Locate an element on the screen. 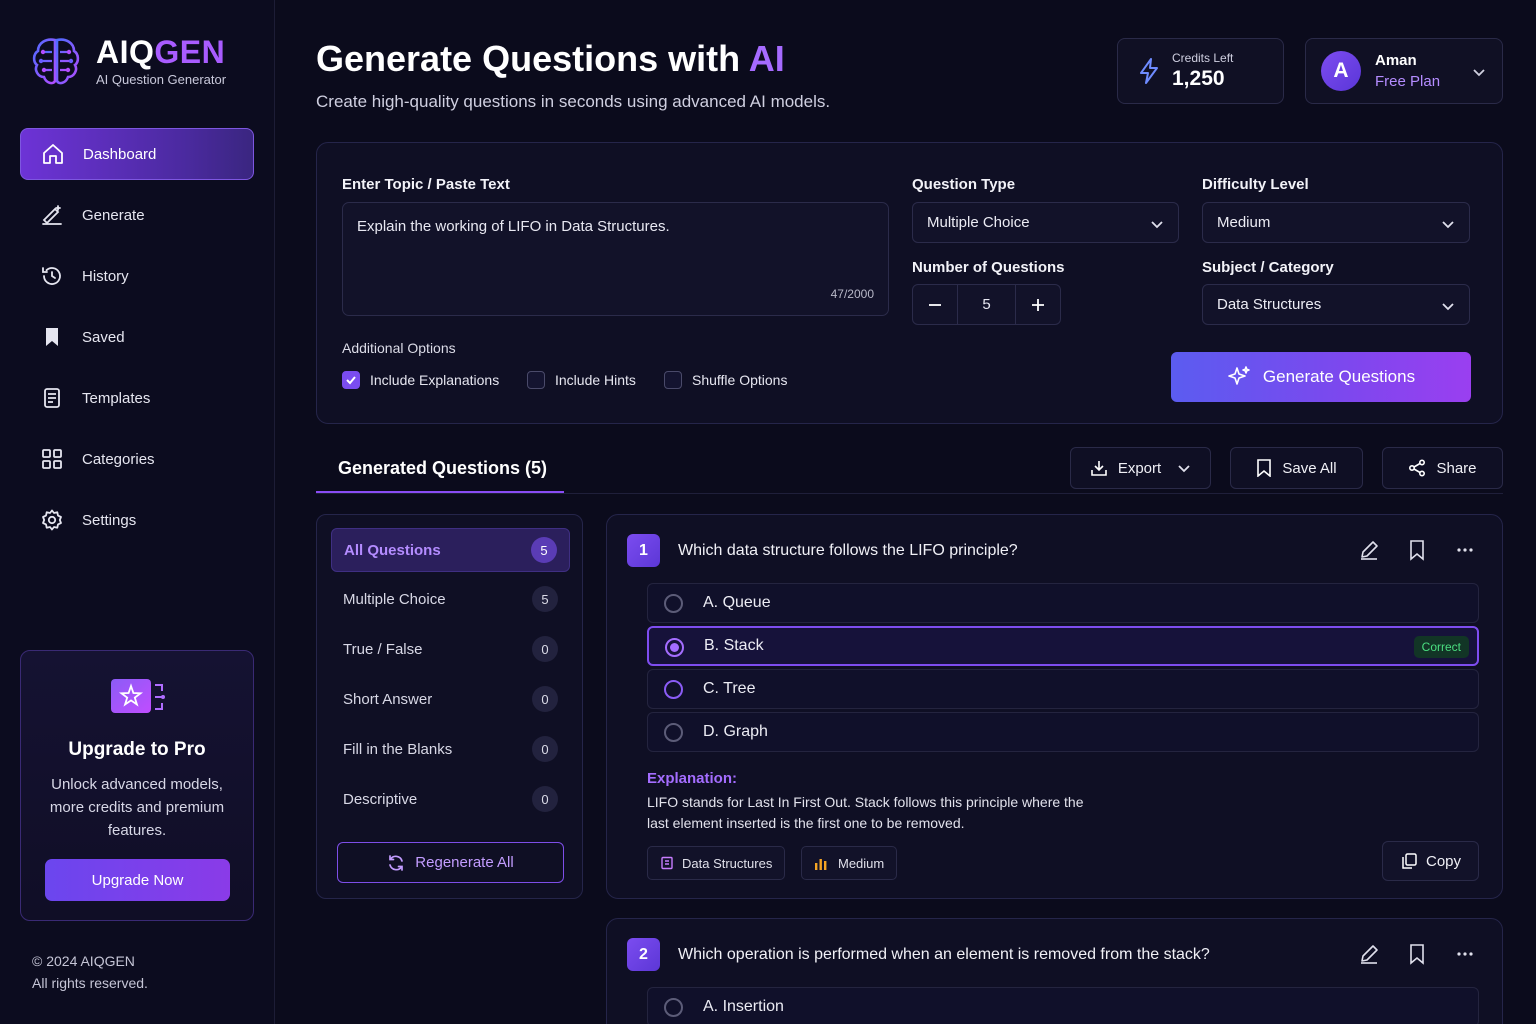  sidebar-item-label: Settings is located at coordinates (109, 520).